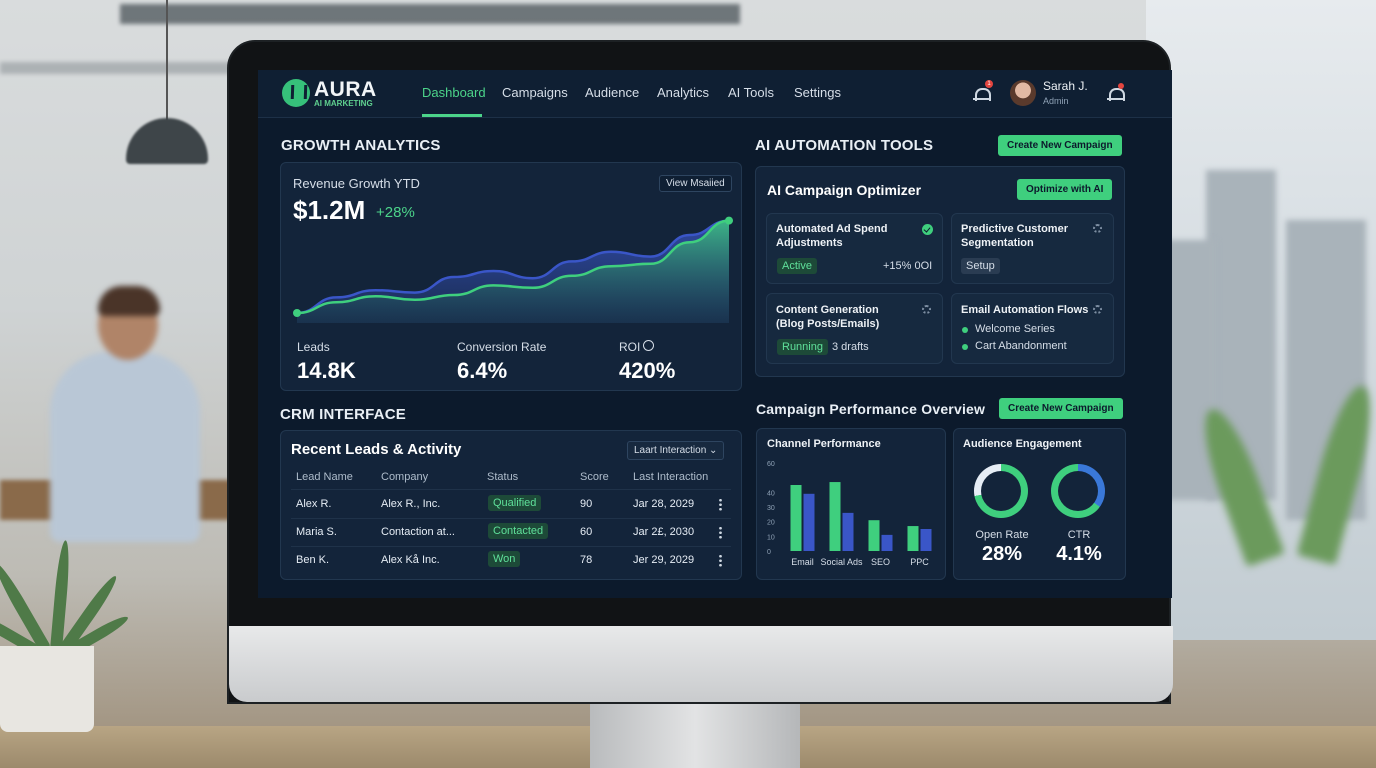  I want to click on status-badge: Contacted, so click(518, 531).